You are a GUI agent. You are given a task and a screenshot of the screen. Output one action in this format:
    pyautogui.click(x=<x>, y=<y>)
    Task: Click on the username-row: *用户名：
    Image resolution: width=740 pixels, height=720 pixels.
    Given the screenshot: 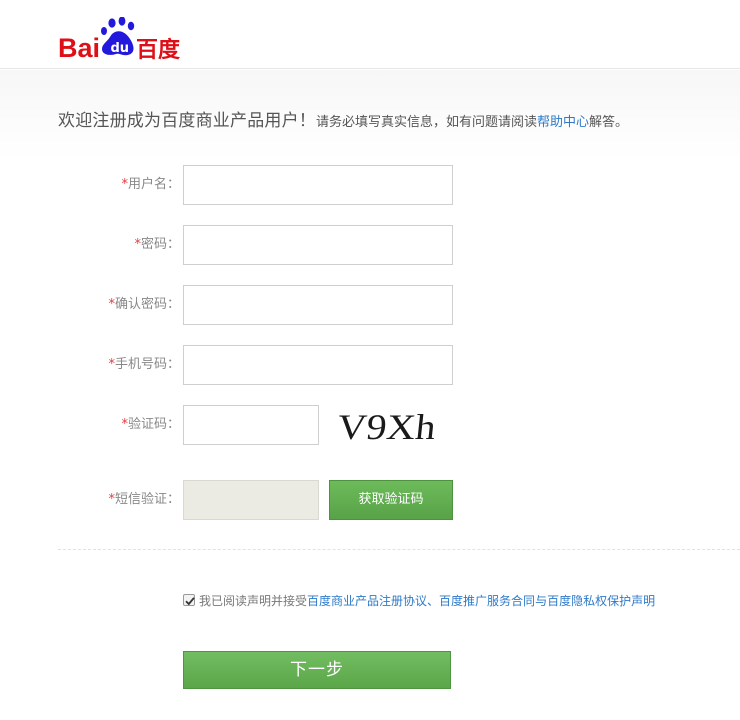 What is the action you would take?
    pyautogui.click(x=370, y=185)
    